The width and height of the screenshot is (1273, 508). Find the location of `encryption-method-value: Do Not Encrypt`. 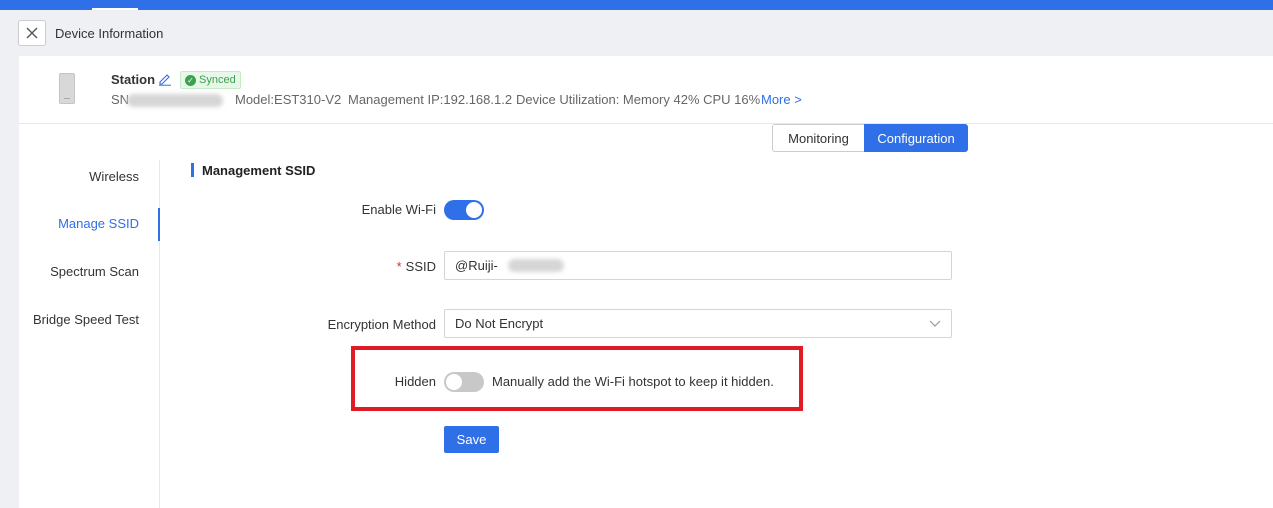

encryption-method-value: Do Not Encrypt is located at coordinates (499, 323).